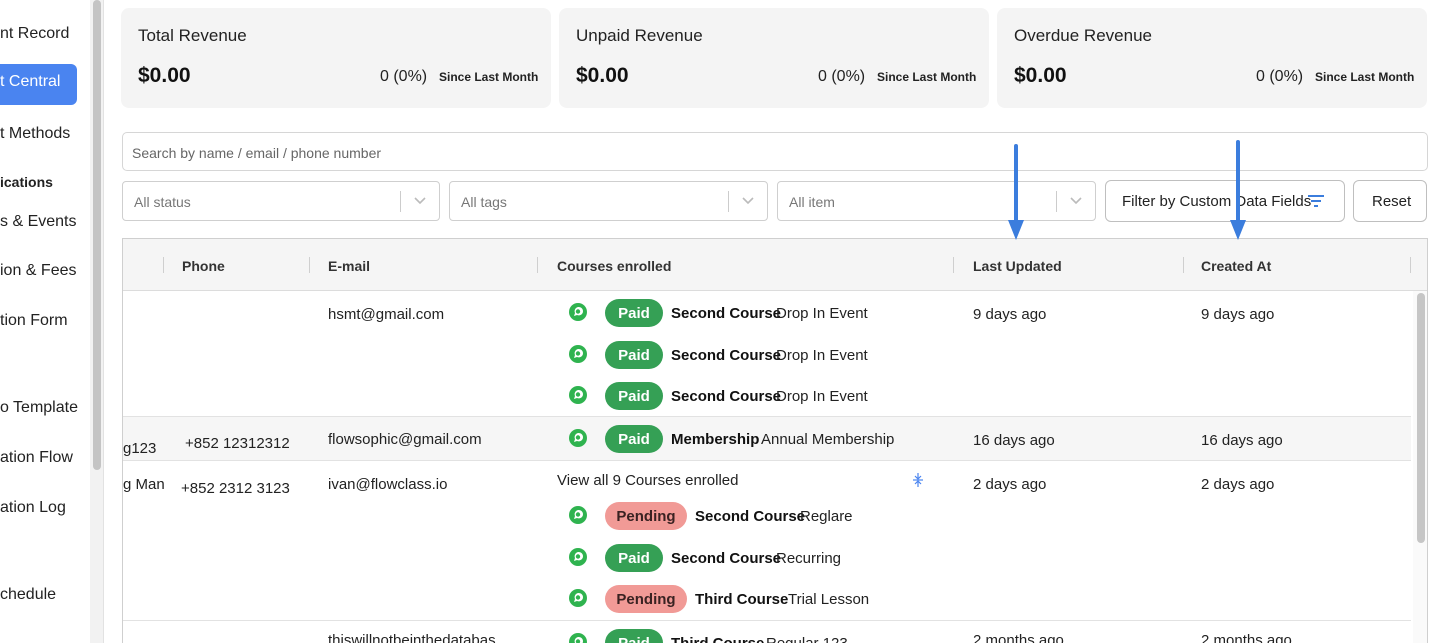  I want to click on column-header-phone: Phone, so click(203, 266).